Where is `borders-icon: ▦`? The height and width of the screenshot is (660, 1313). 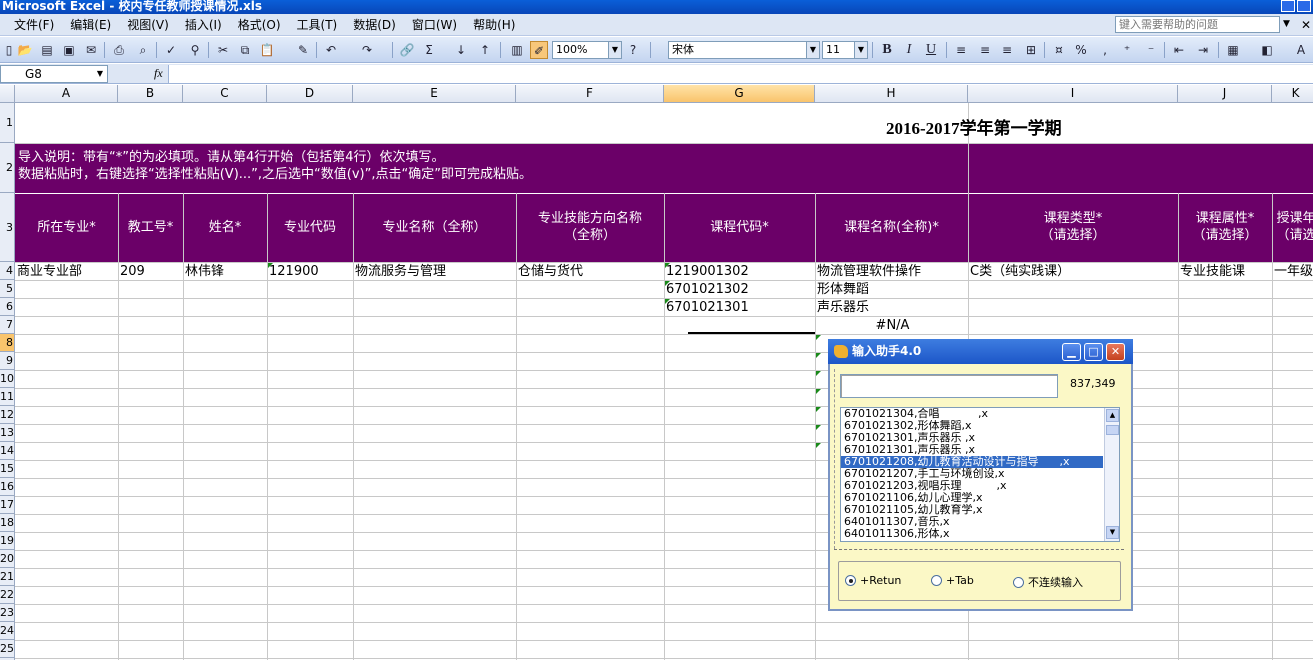
borders-icon: ▦ is located at coordinates (1233, 50).